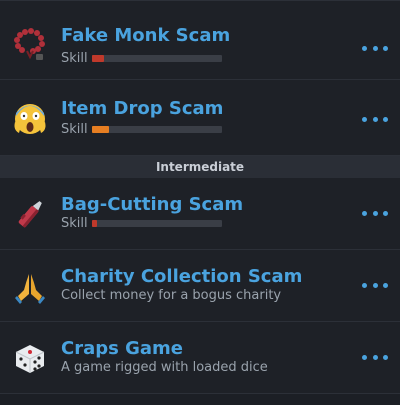 Image resolution: width=400 pixels, height=405 pixels. Describe the element at coordinates (122, 348) in the screenshot. I see `item-title: Craps Game` at that location.